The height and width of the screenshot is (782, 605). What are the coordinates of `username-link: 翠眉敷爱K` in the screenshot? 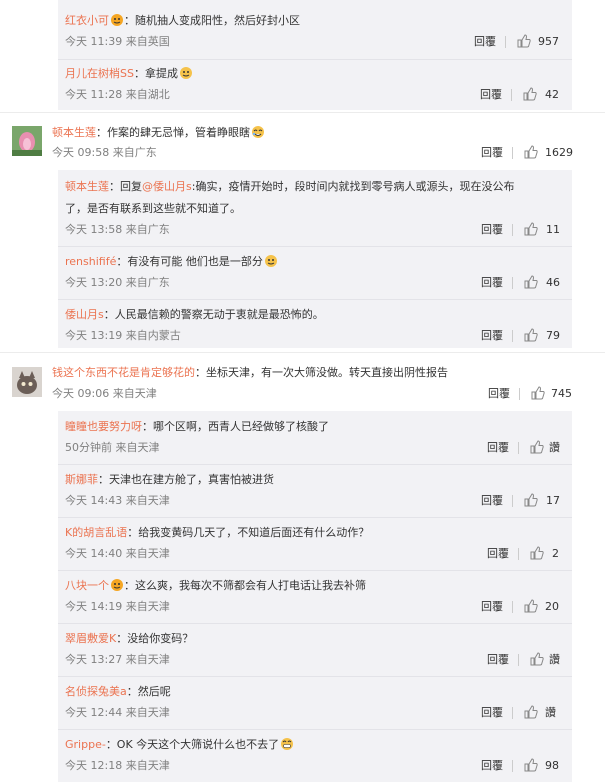 It's located at (90, 638).